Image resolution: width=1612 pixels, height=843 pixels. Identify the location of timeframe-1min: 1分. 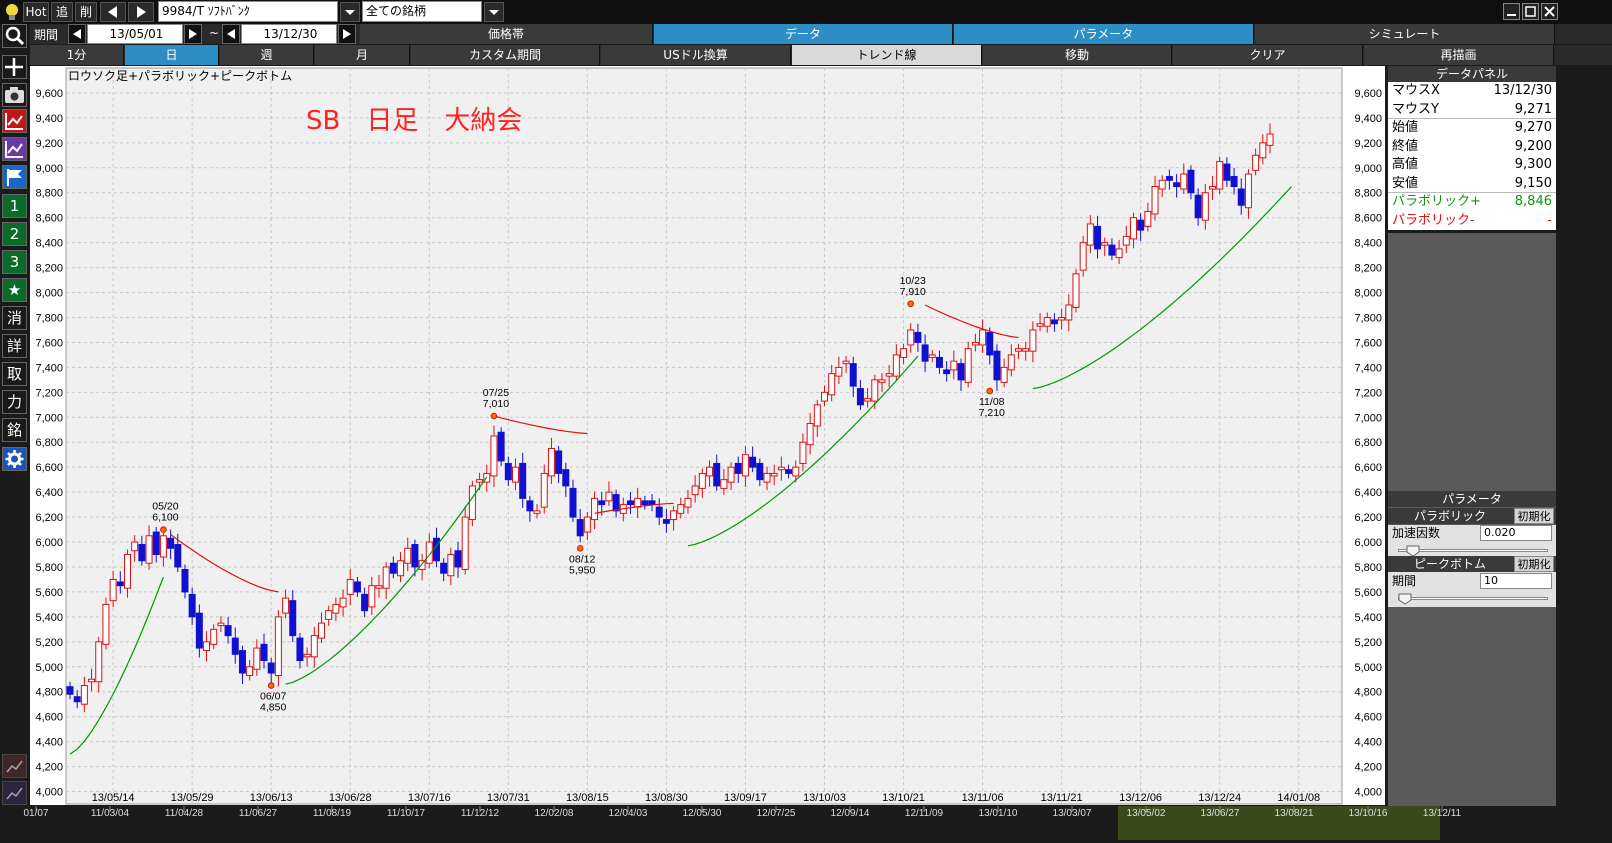
(77, 55).